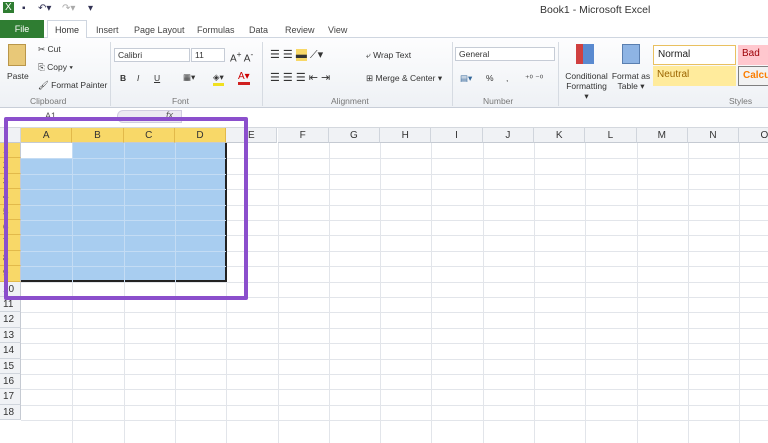  Describe the element at coordinates (611, 135) in the screenshot. I see `column-header-l: L` at that location.